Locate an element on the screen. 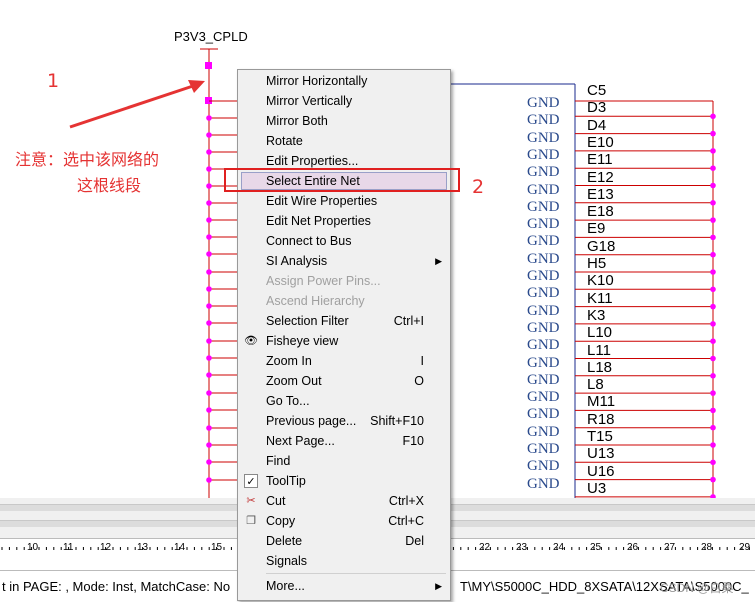  pin-label: E18 is located at coordinates (600, 212).